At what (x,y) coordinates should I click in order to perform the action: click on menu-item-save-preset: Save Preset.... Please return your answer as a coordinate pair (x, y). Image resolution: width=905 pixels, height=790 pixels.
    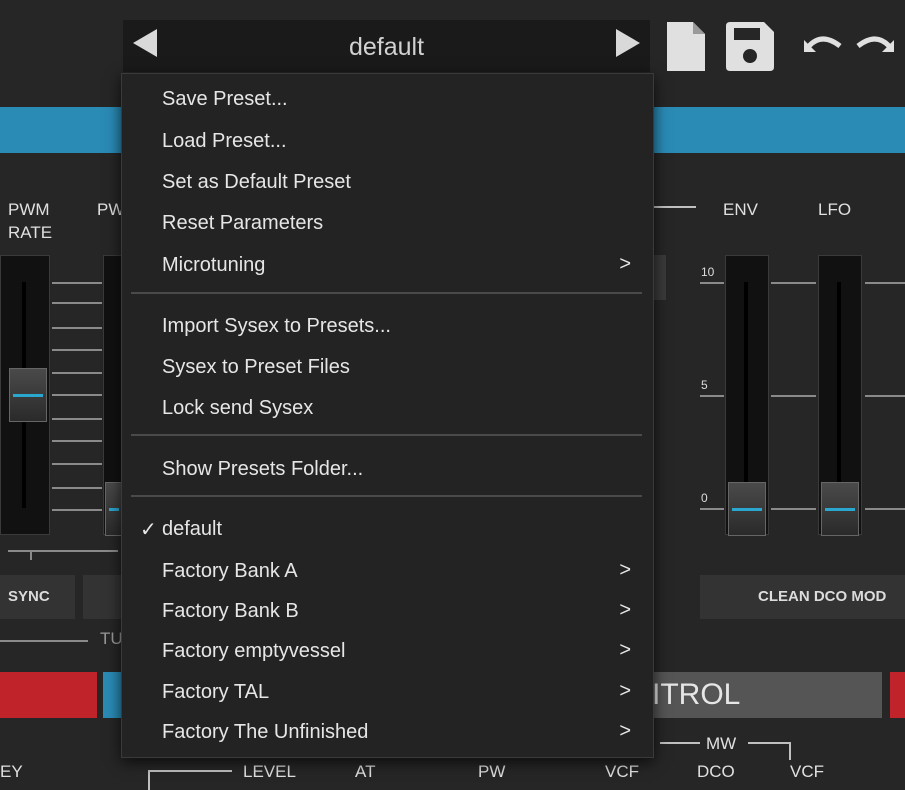
    Looking at the image, I should click on (387, 100).